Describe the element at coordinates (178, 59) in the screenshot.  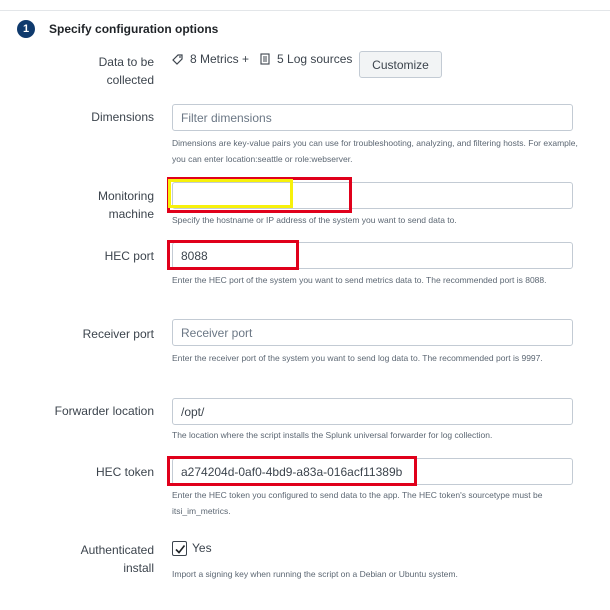
I see `tag-icon` at that location.